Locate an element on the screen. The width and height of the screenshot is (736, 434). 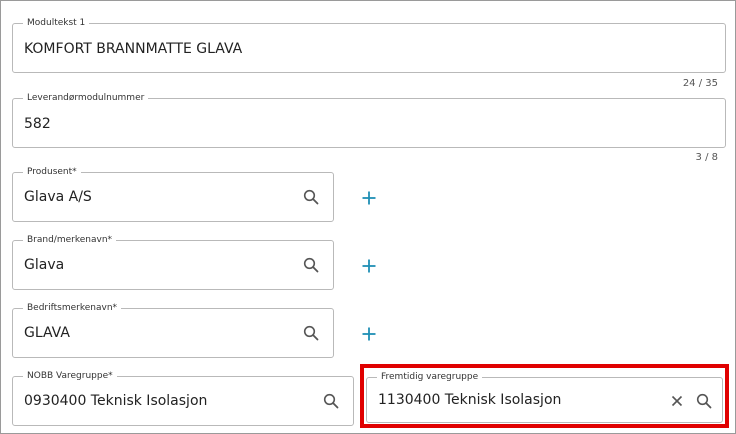
modultekst-1-field: Modultekst 1 KOMFORT BRANNMATTE GLAVA is located at coordinates (369, 45).